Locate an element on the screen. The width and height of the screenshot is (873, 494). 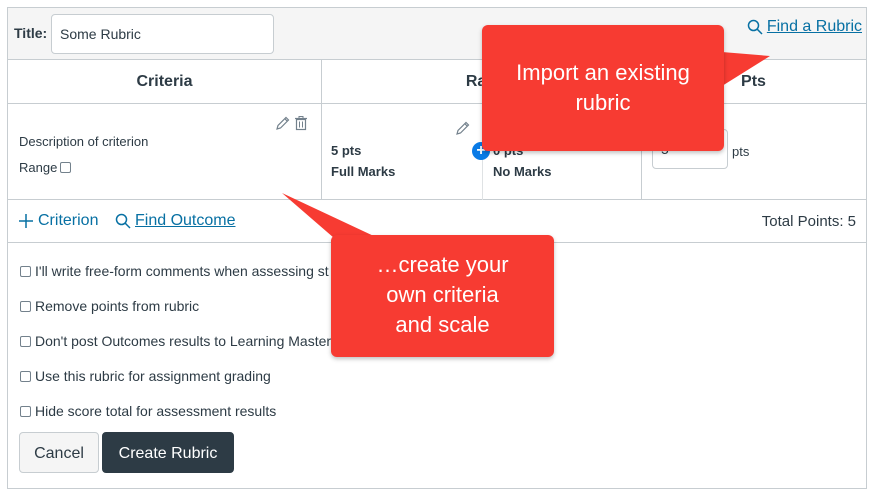
range-label: Range is located at coordinates (38, 167).